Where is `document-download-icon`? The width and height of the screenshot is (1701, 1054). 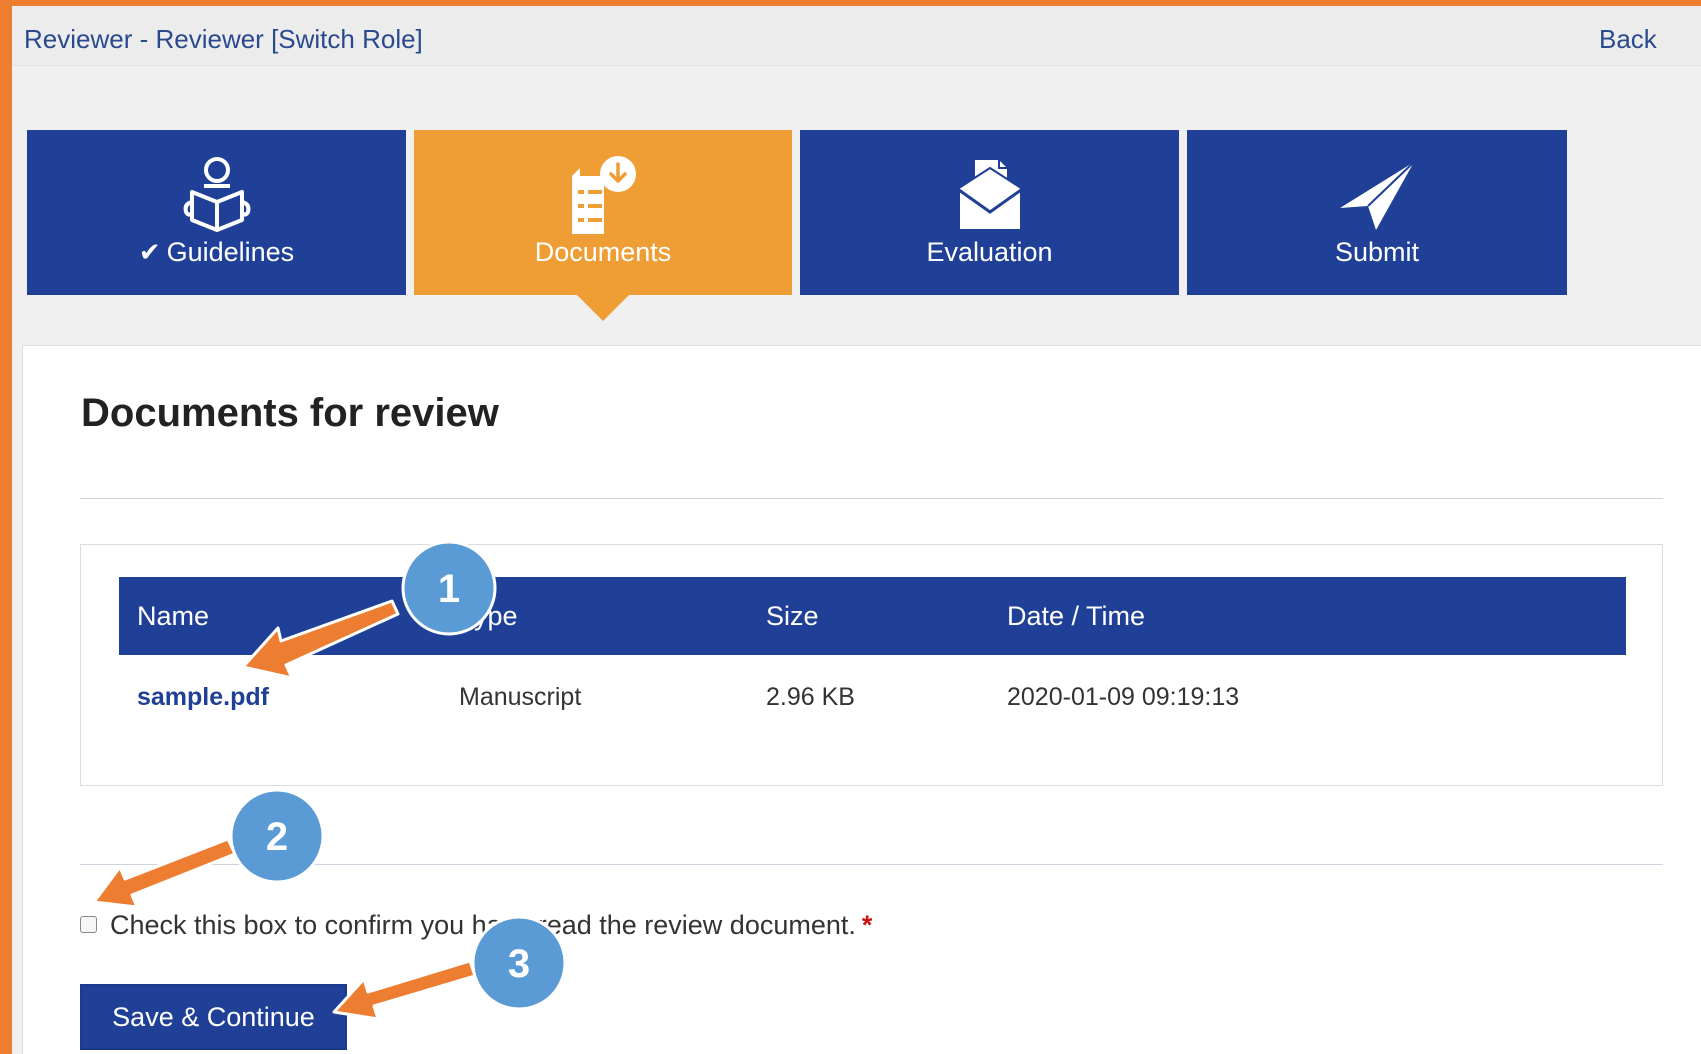 document-download-icon is located at coordinates (604, 195).